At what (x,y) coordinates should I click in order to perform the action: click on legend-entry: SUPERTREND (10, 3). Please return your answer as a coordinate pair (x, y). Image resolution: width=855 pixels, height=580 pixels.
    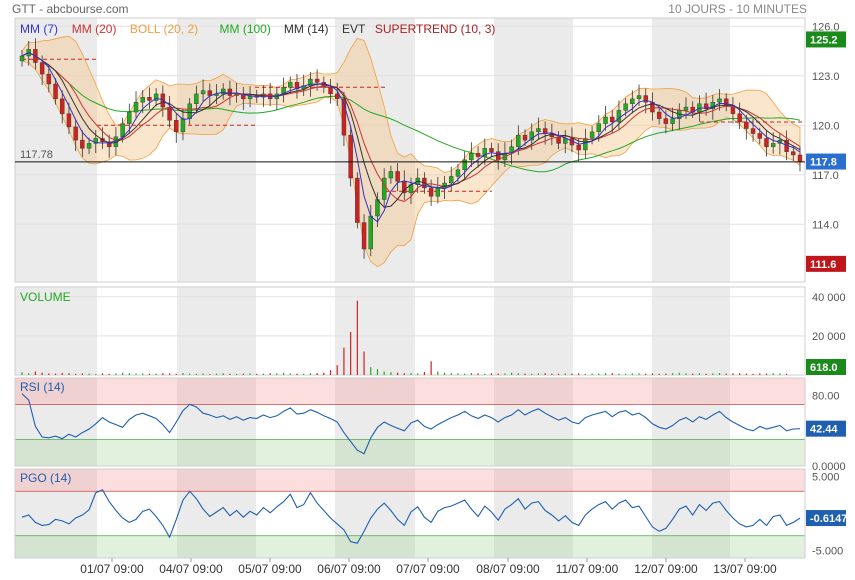
    Looking at the image, I should click on (435, 29).